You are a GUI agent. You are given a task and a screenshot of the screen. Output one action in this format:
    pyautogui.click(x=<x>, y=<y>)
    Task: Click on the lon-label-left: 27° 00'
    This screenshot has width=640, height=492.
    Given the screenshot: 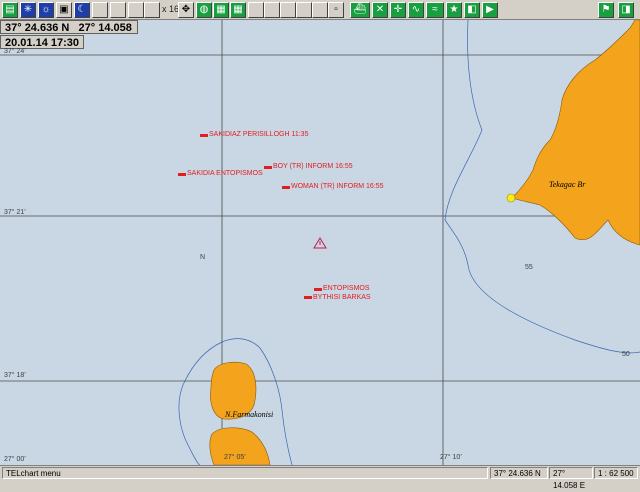 What is the action you would take?
    pyautogui.click(x=15, y=459)
    